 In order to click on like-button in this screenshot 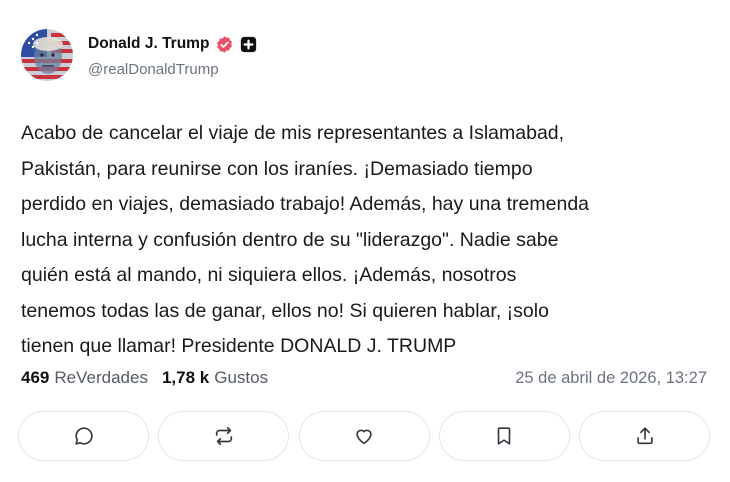, I will do `click(364, 436)`.